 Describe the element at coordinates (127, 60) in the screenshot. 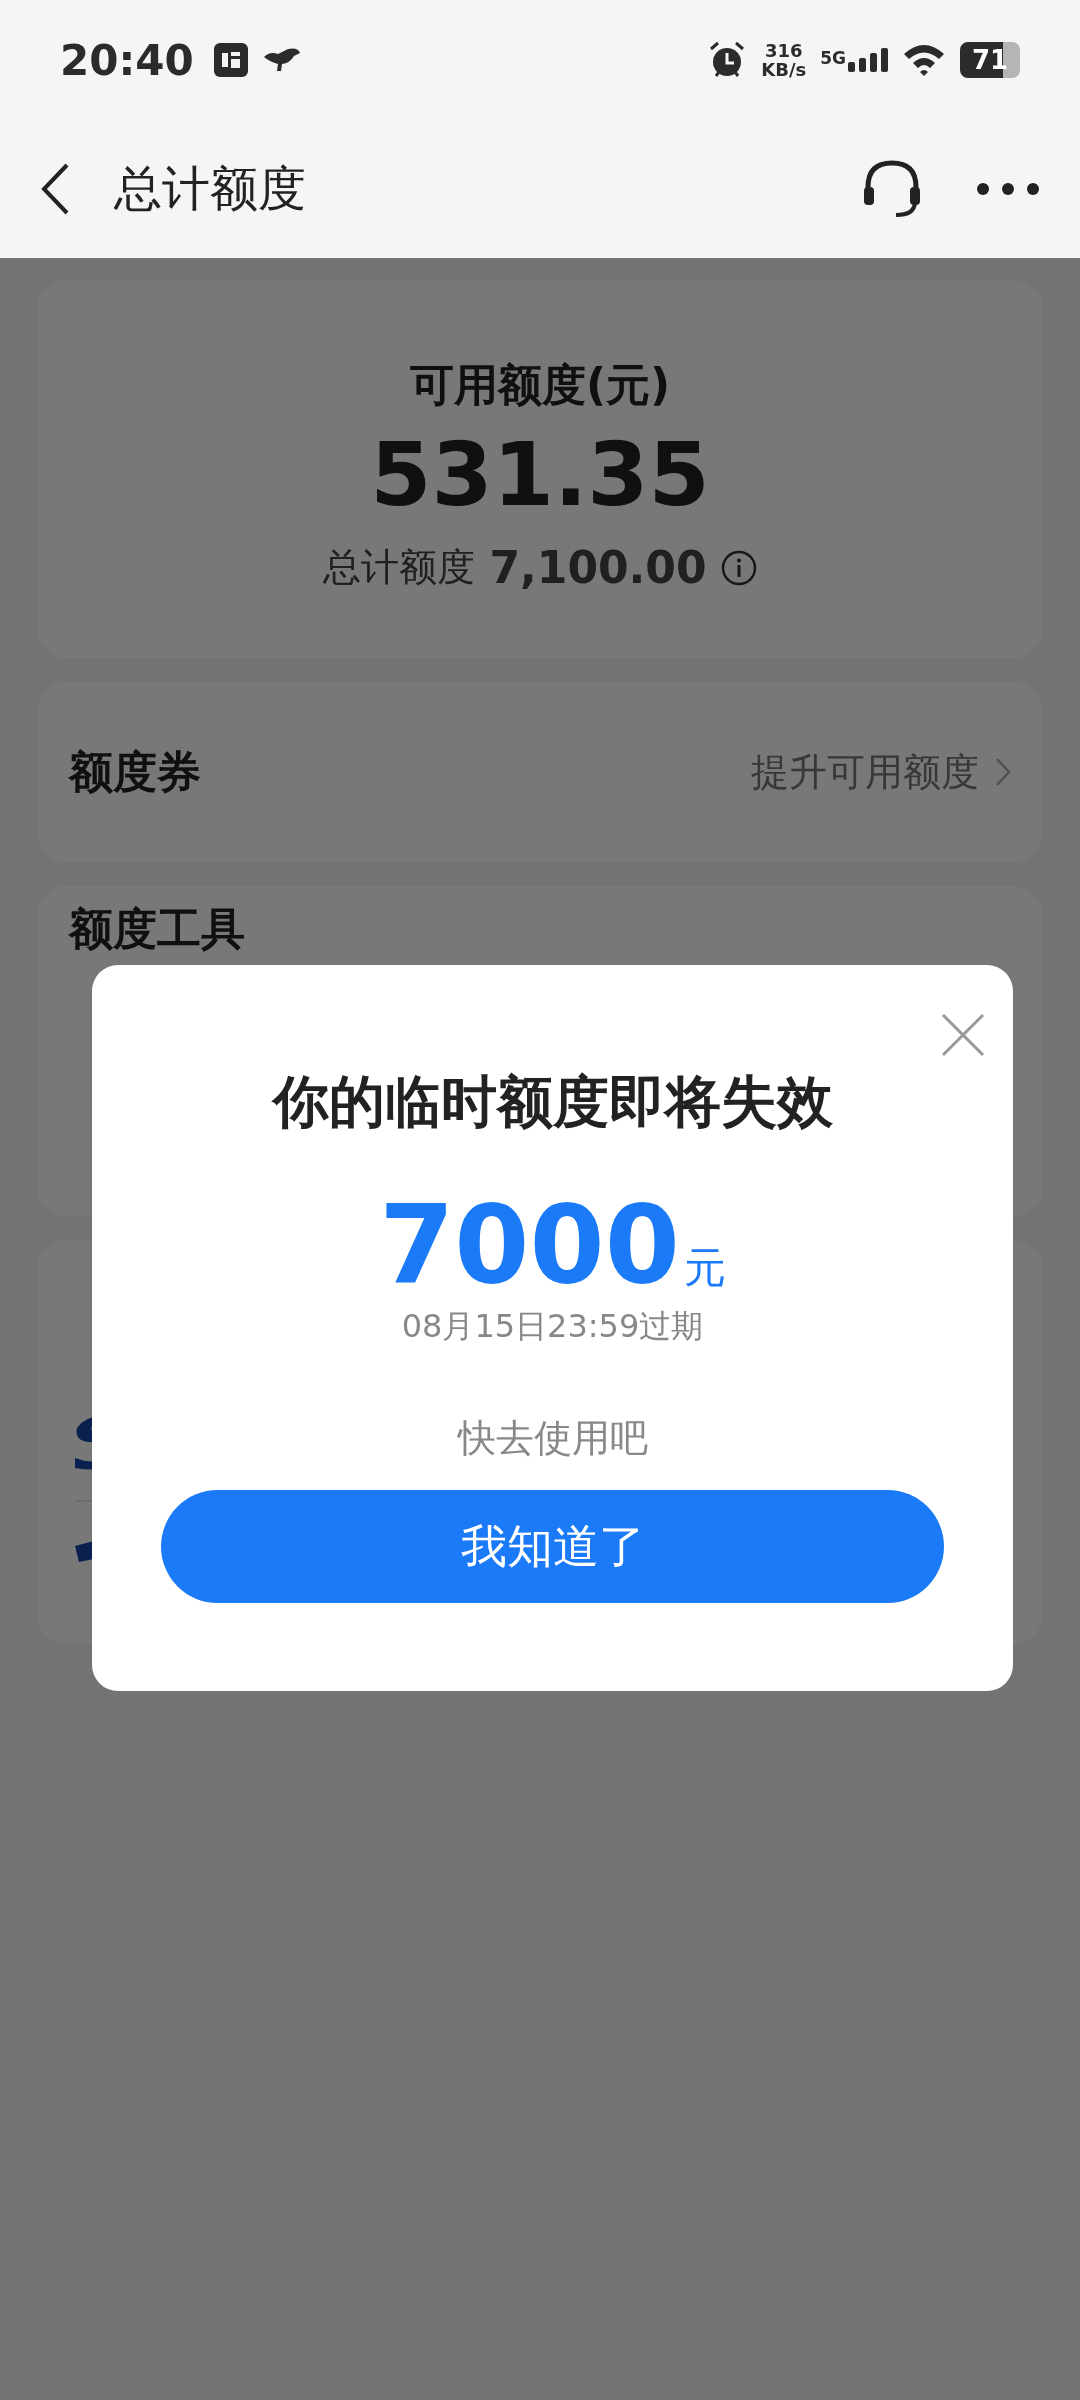

I see `status-time: 20:40` at that location.